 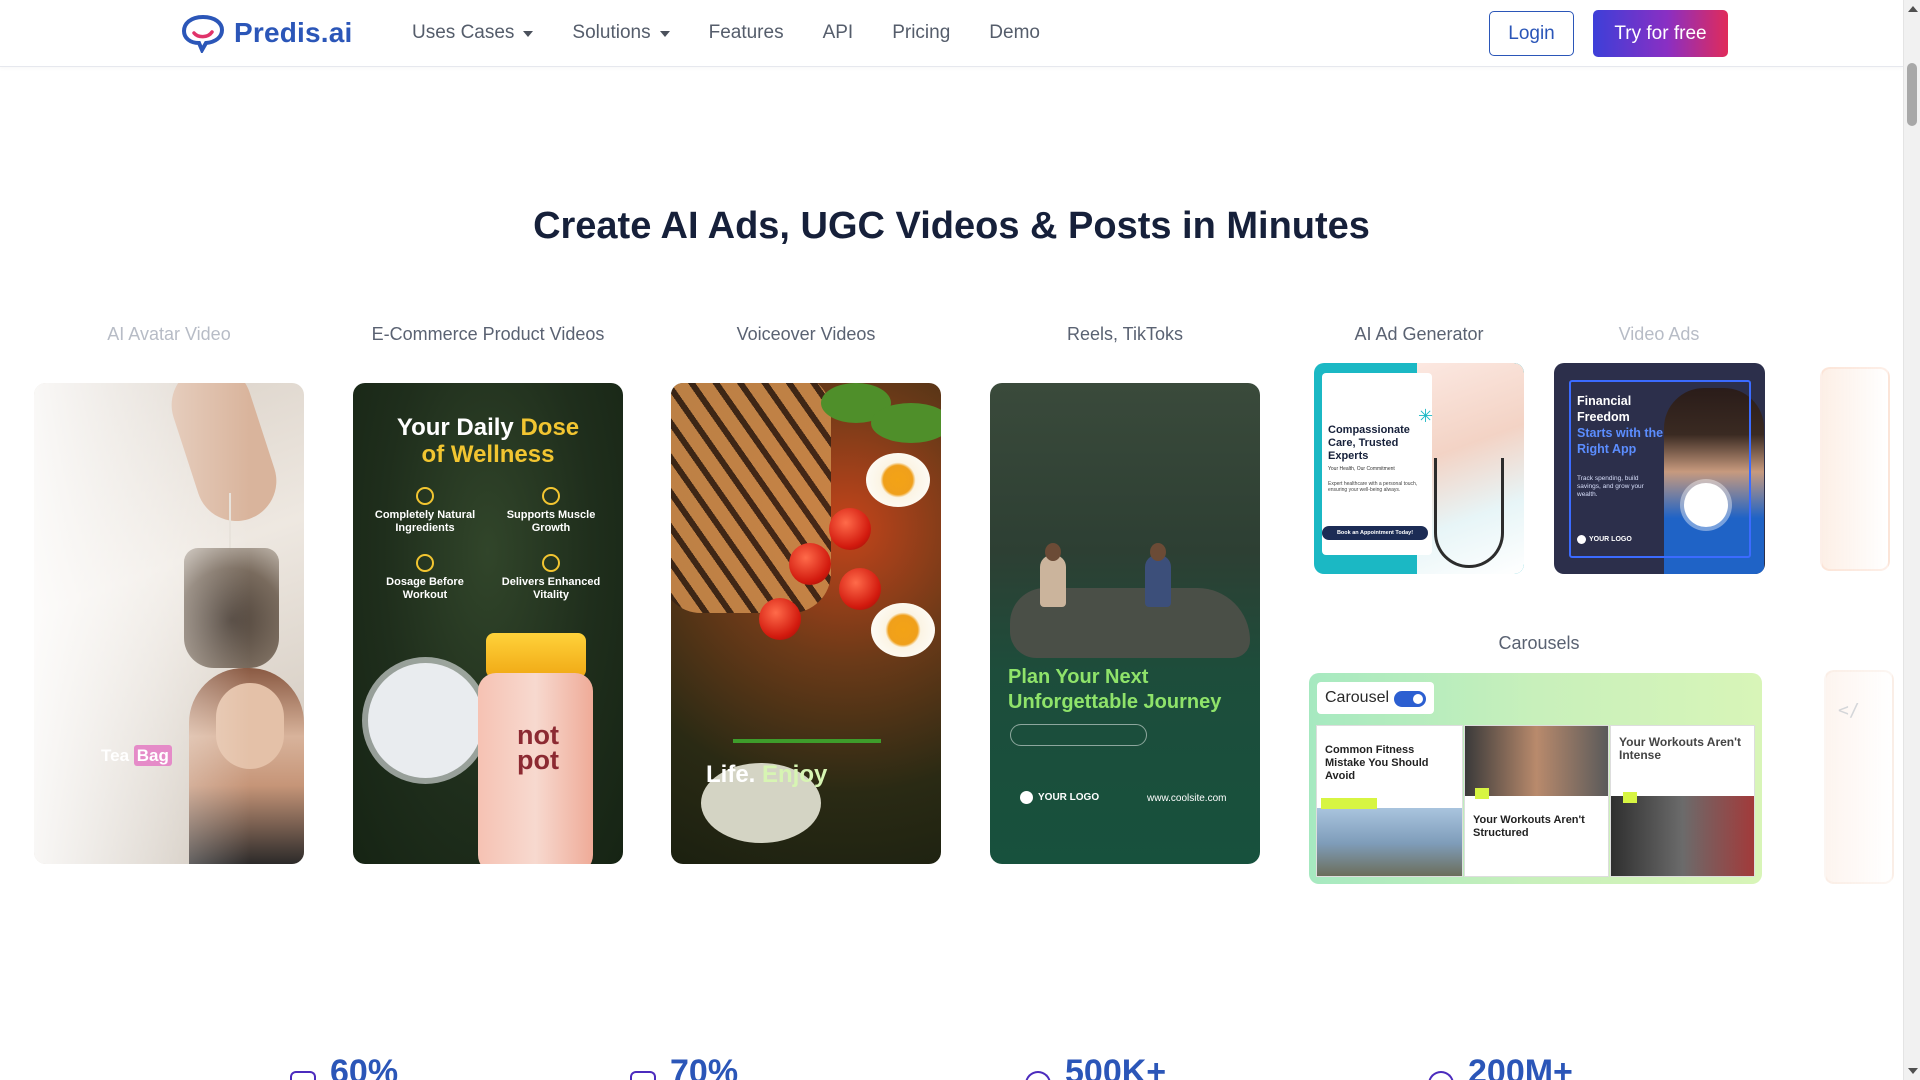 I want to click on label-ai-avatar-video: AI Avatar Video, so click(x=169, y=334).